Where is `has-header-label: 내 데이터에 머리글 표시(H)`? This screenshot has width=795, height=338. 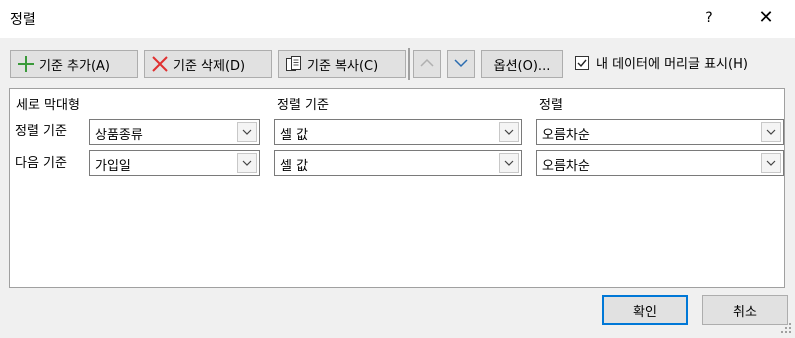
has-header-label: 내 데이터에 머리글 표시(H) is located at coordinates (672, 64).